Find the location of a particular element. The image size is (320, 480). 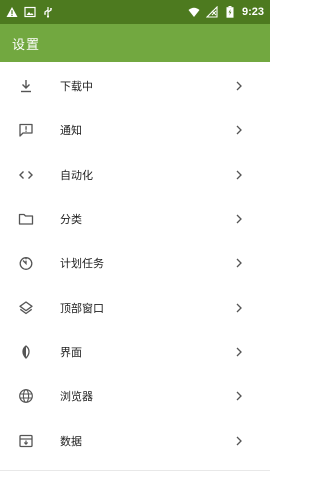

status-bar: 9:23 is located at coordinates (135, 12).